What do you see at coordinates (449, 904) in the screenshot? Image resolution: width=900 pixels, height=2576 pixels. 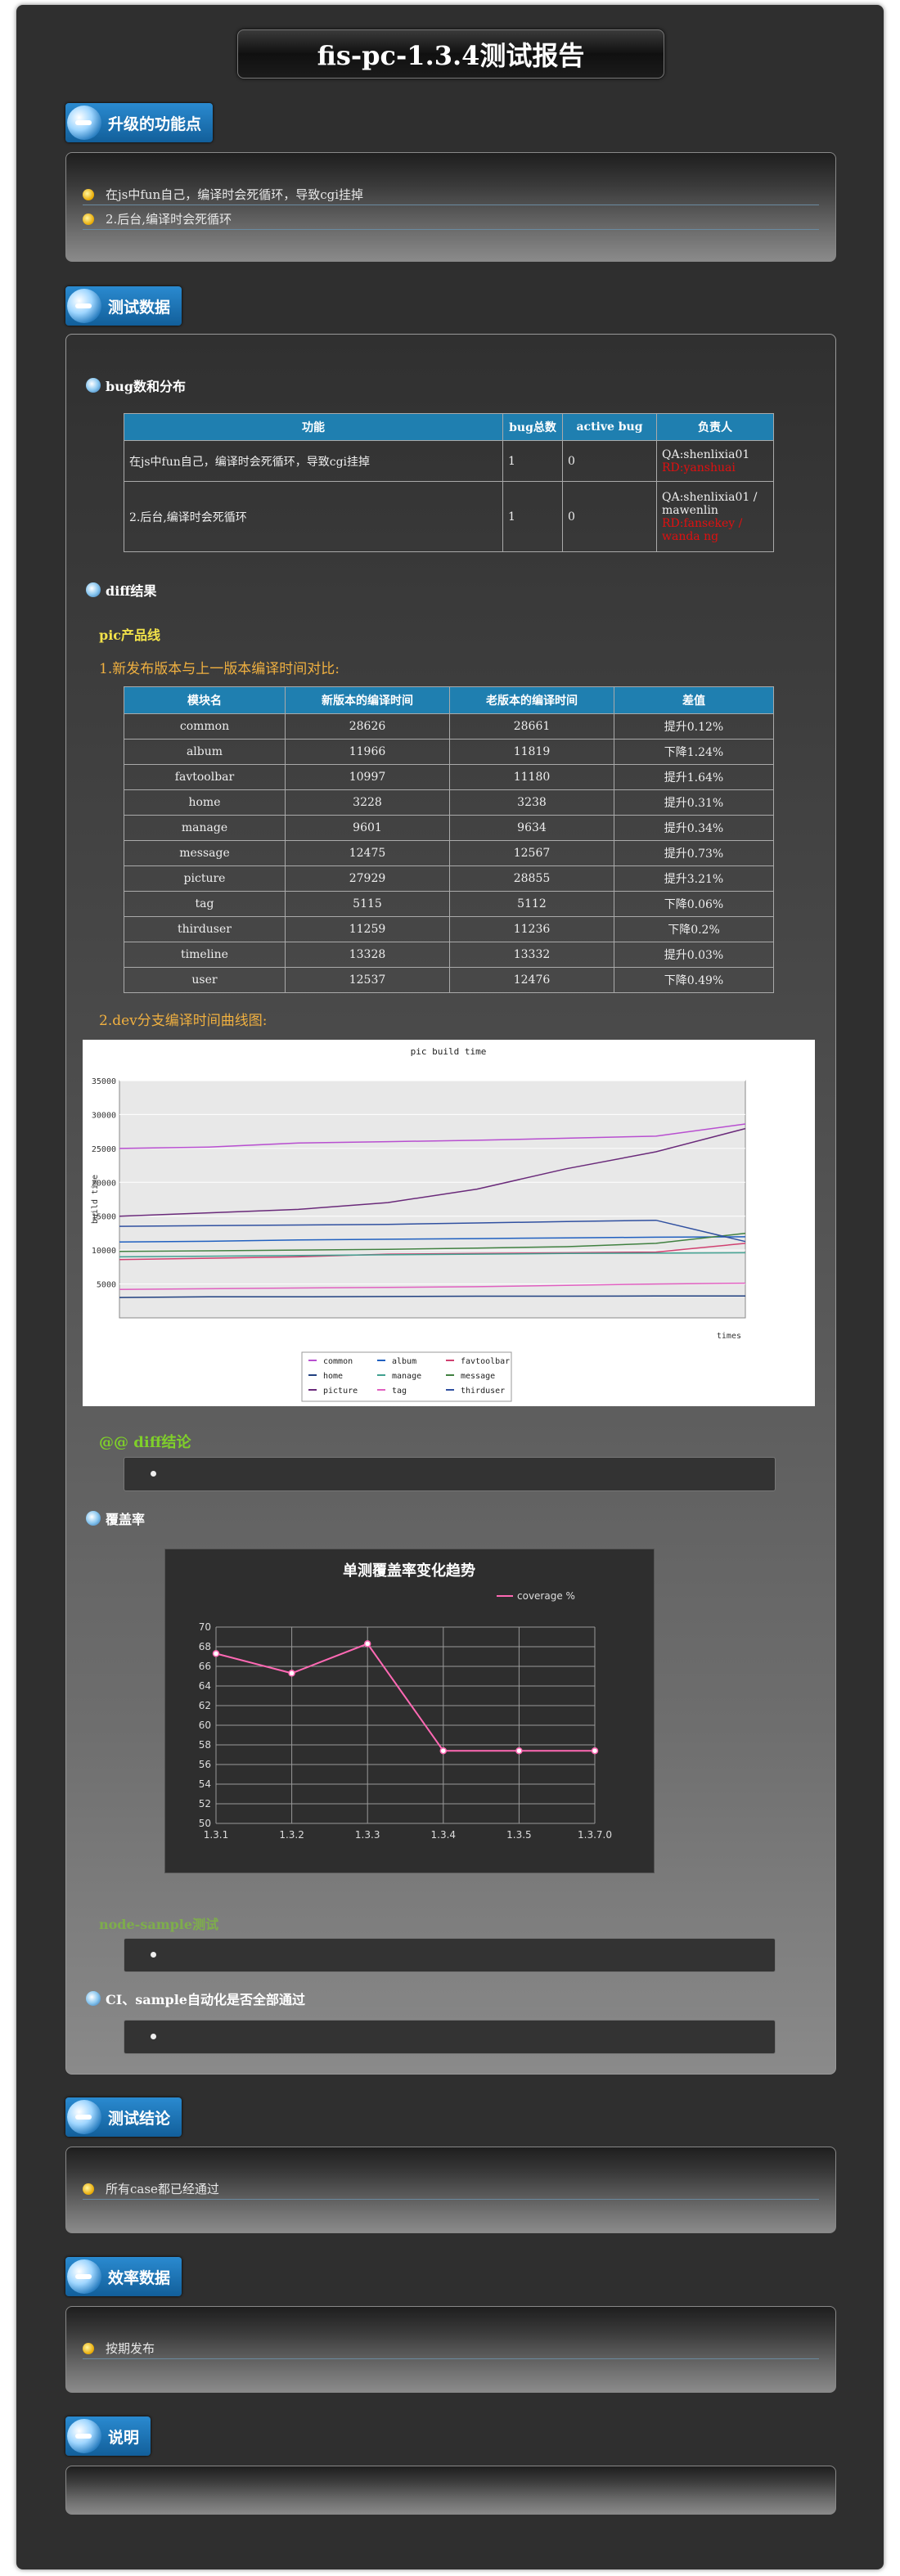 I see `table-row: tag 5115 5112 下降0.06%` at bounding box center [449, 904].